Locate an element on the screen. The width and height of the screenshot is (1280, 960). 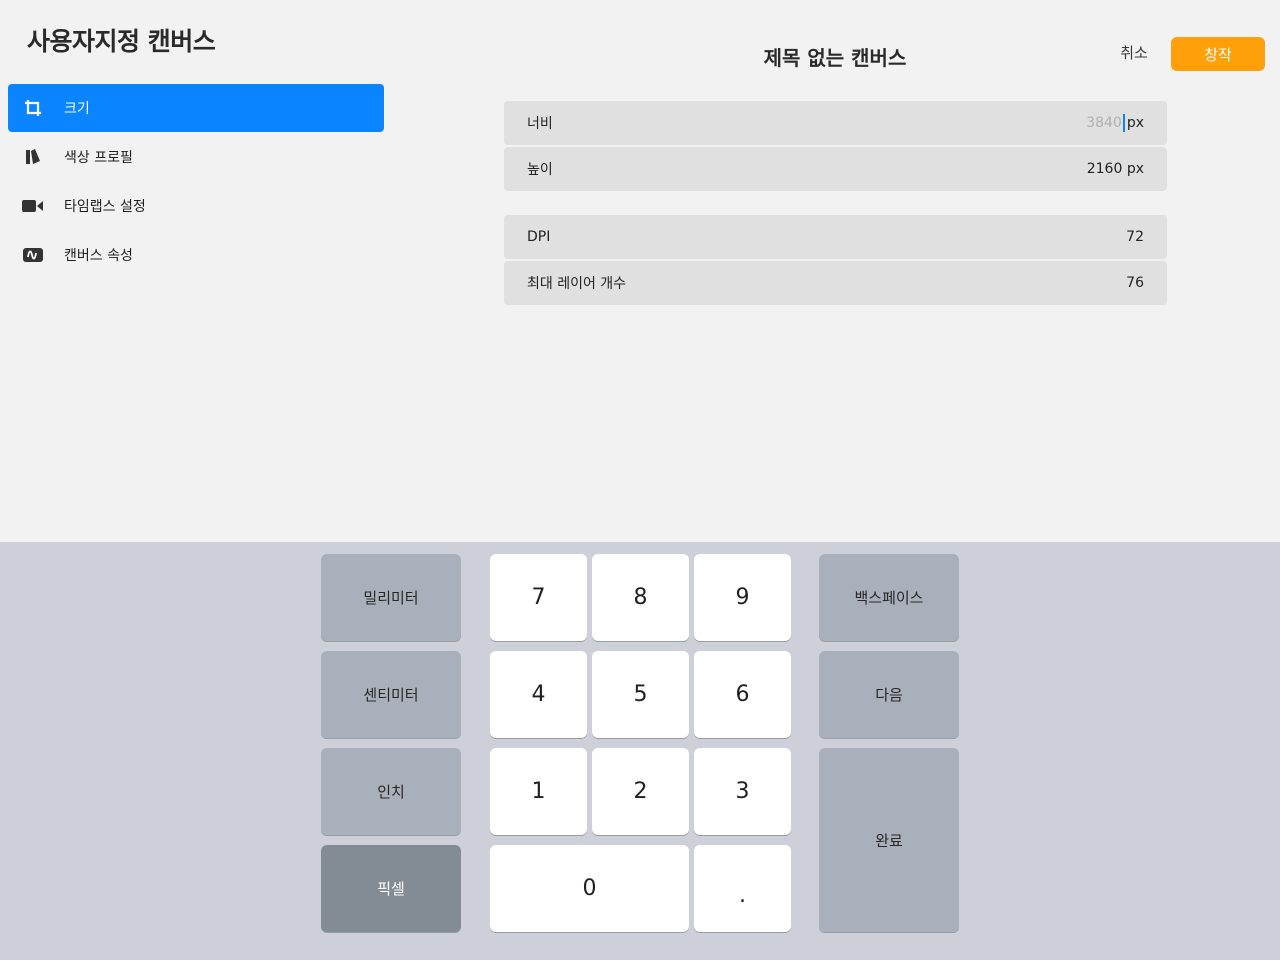
unit-pixel-key: 픽셀 is located at coordinates (391, 888).